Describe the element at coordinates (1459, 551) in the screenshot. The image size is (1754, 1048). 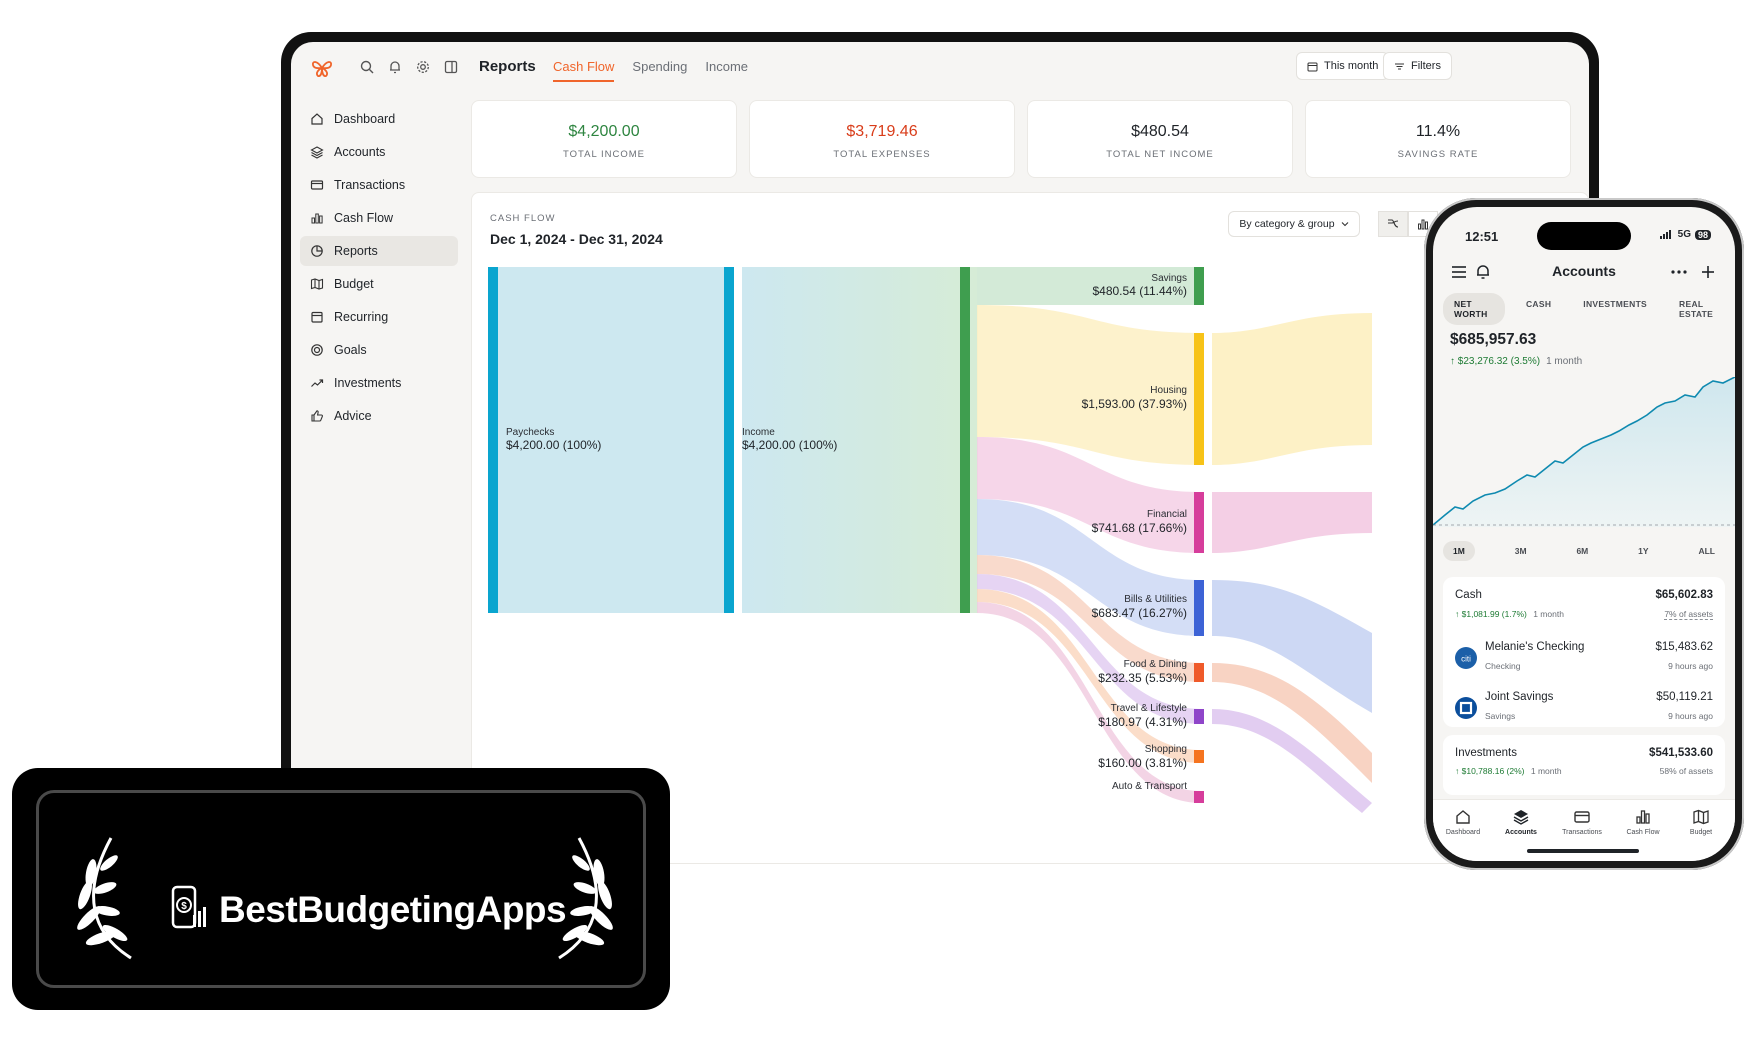
I see `range-1m: 1M` at that location.